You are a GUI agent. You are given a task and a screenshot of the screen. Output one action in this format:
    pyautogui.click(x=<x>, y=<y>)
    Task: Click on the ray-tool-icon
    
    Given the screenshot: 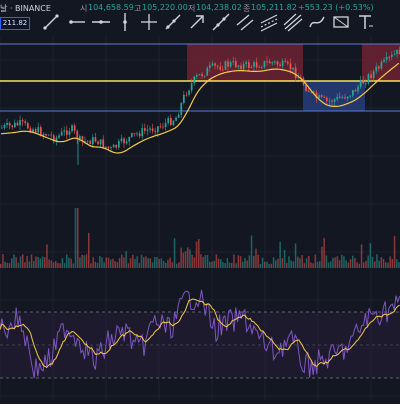 What is the action you would take?
    pyautogui.click(x=173, y=22)
    